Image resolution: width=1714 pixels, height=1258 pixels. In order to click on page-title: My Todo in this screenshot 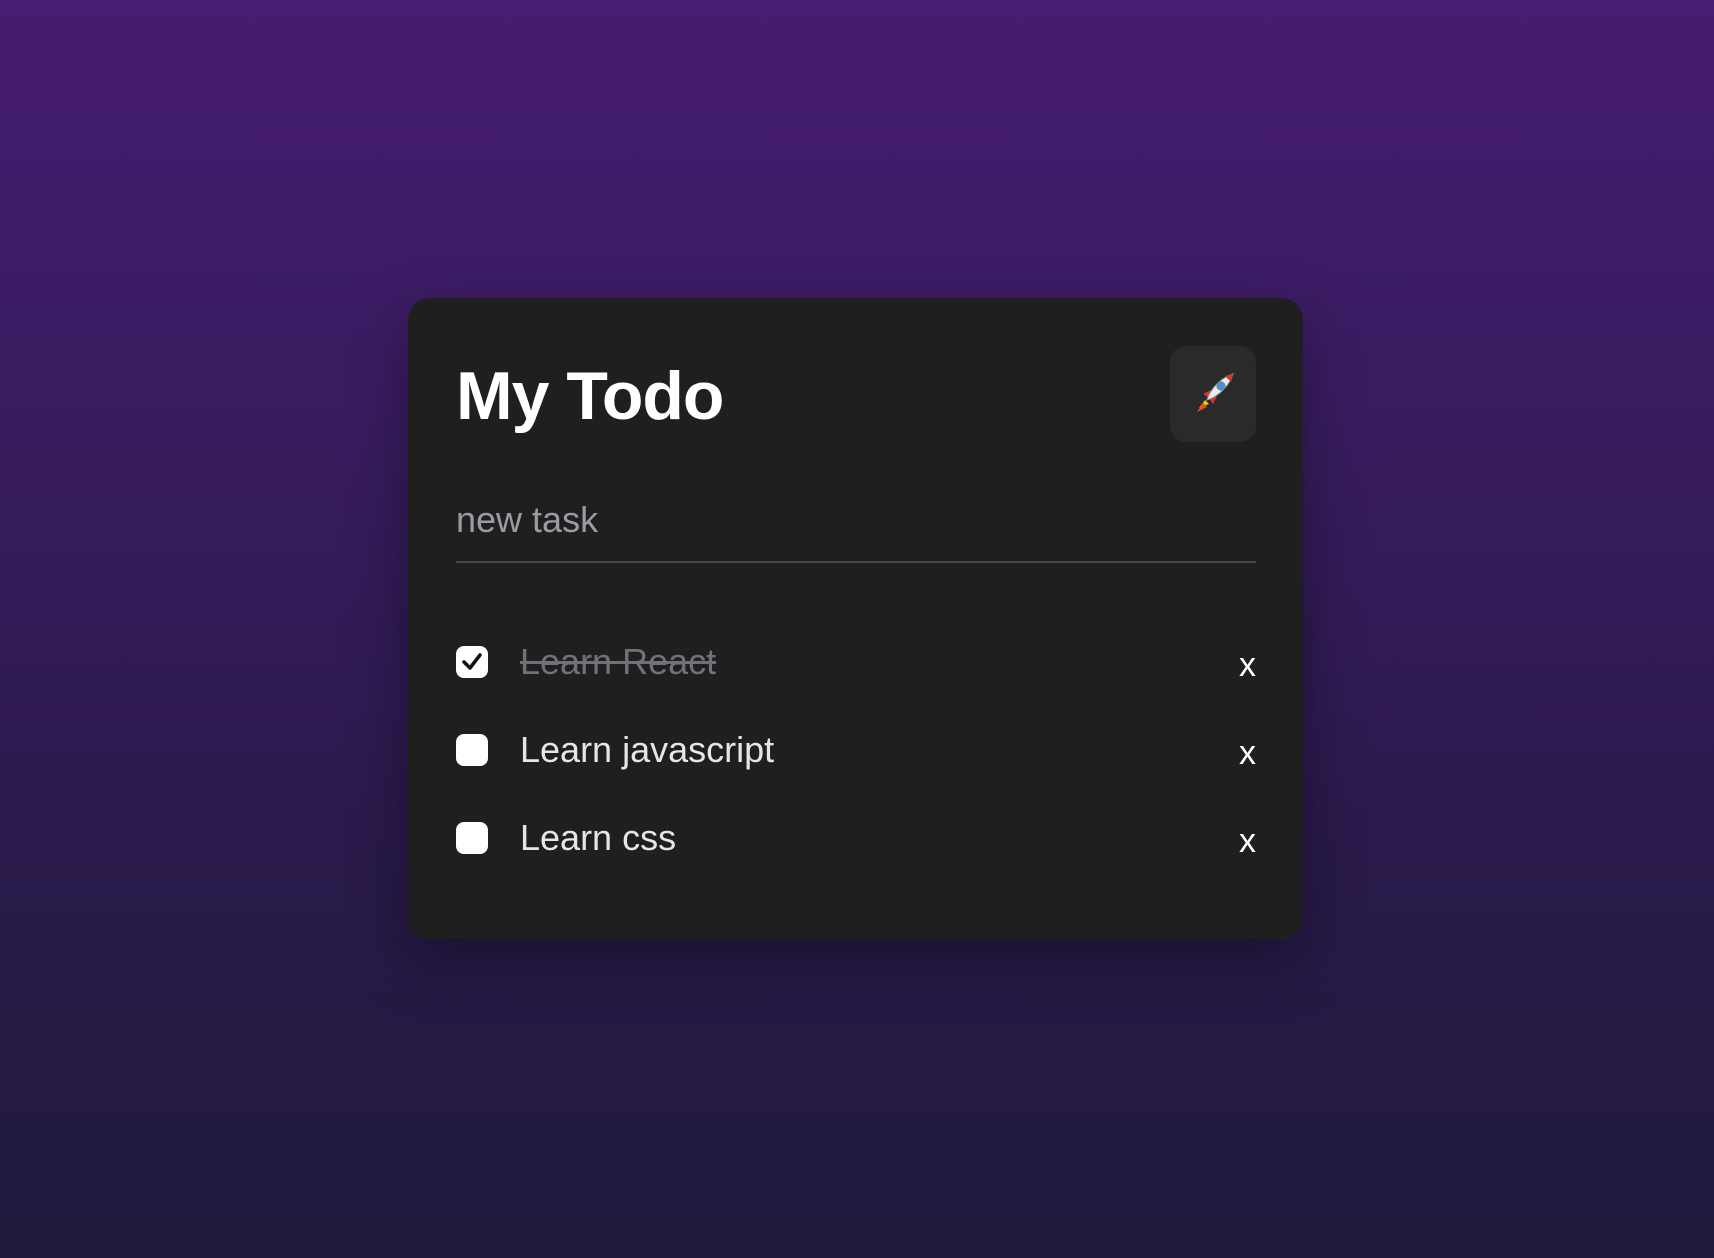, I will do `click(590, 396)`.